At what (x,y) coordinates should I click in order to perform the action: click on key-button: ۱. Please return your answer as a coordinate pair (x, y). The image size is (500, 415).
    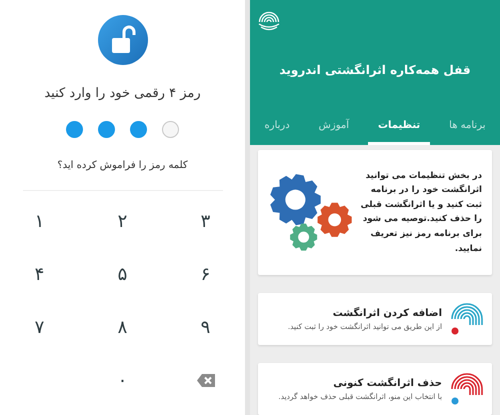
    Looking at the image, I should click on (39, 221).